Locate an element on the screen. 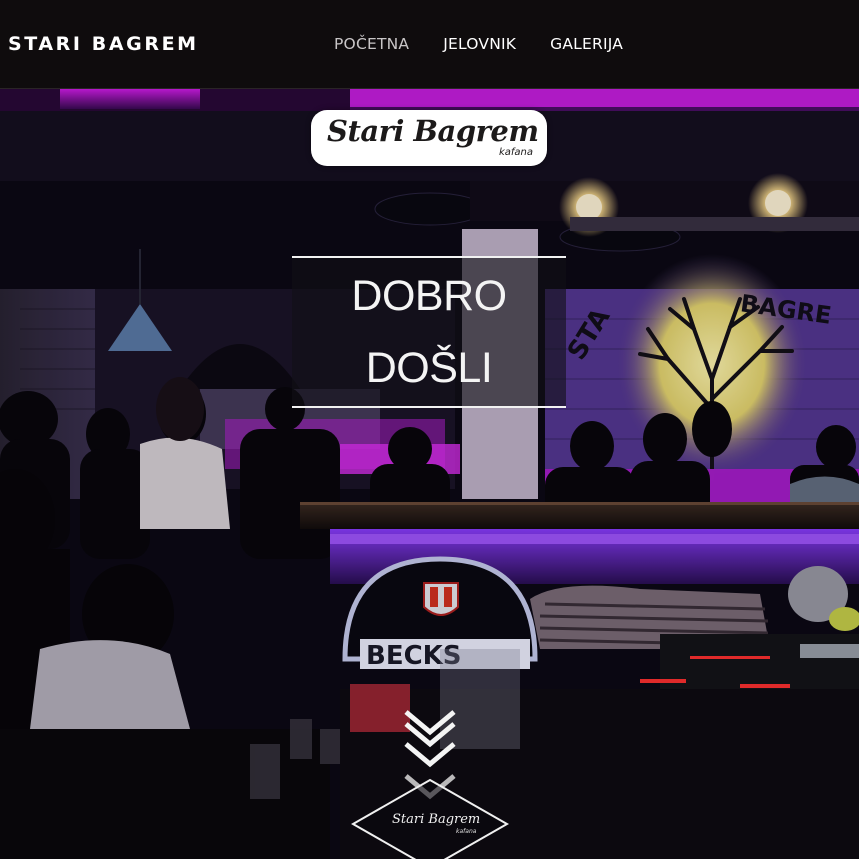  welcome-heading-line2: DOŠLI is located at coordinates (429, 368).